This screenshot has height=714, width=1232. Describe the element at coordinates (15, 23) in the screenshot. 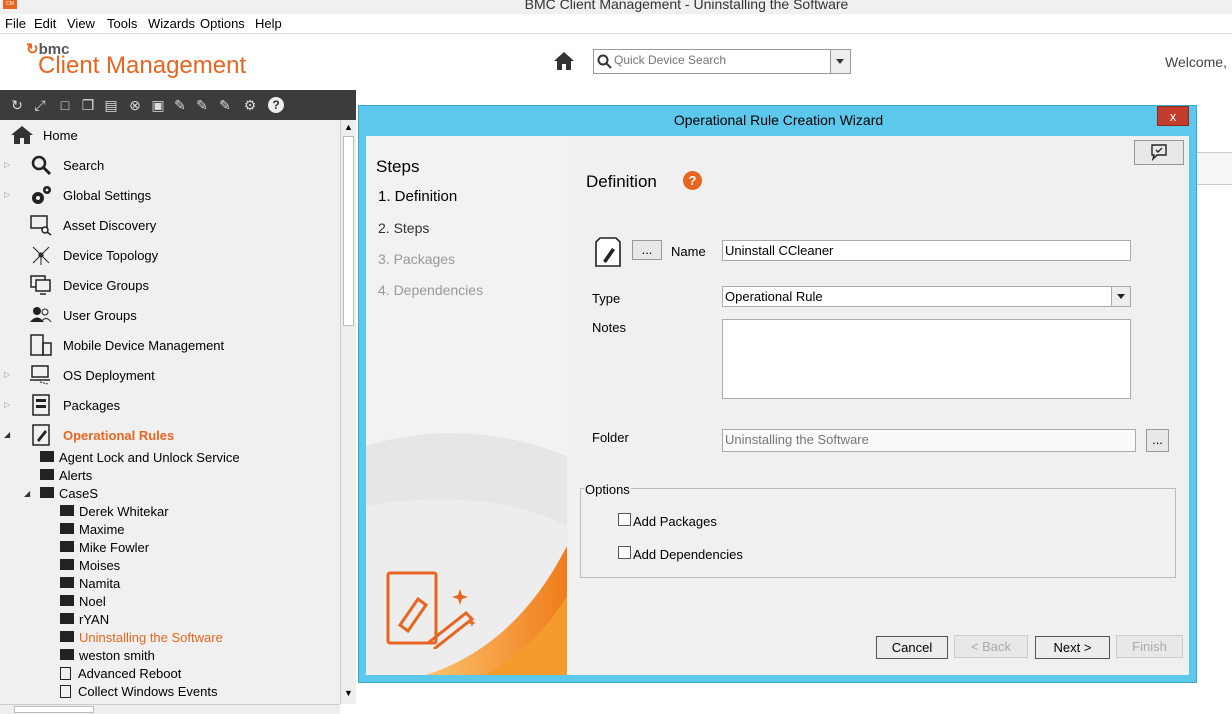

I see `menu-file: File` at that location.